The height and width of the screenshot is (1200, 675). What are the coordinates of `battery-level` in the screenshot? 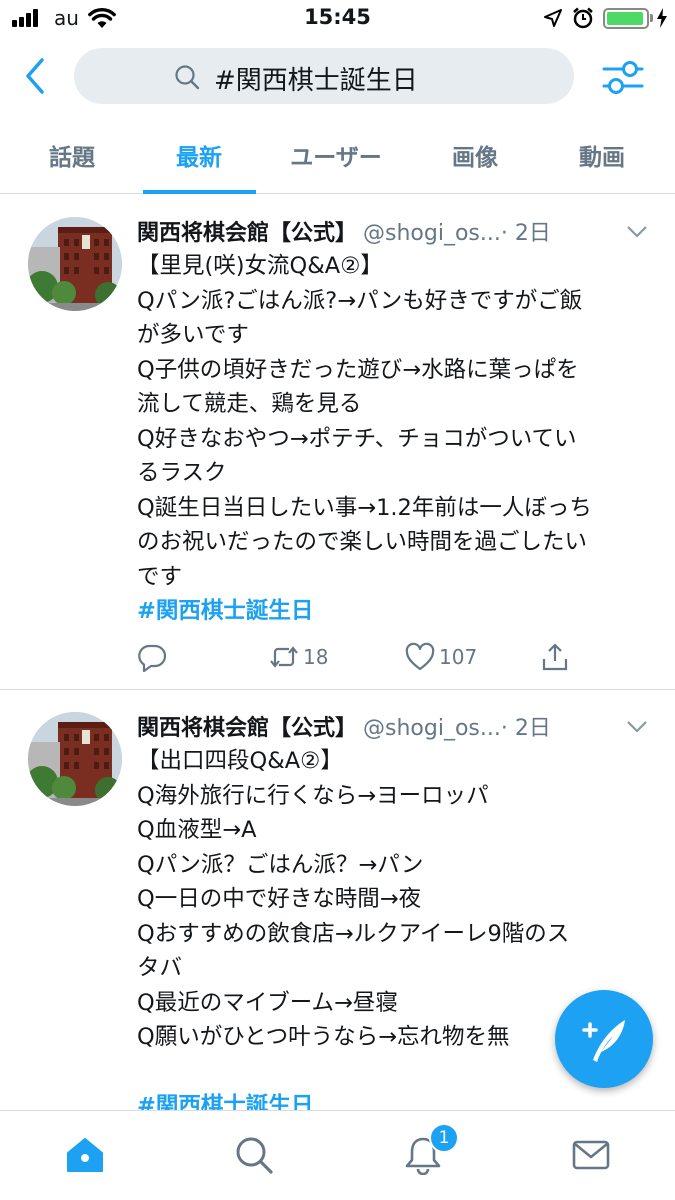 It's located at (625, 18).